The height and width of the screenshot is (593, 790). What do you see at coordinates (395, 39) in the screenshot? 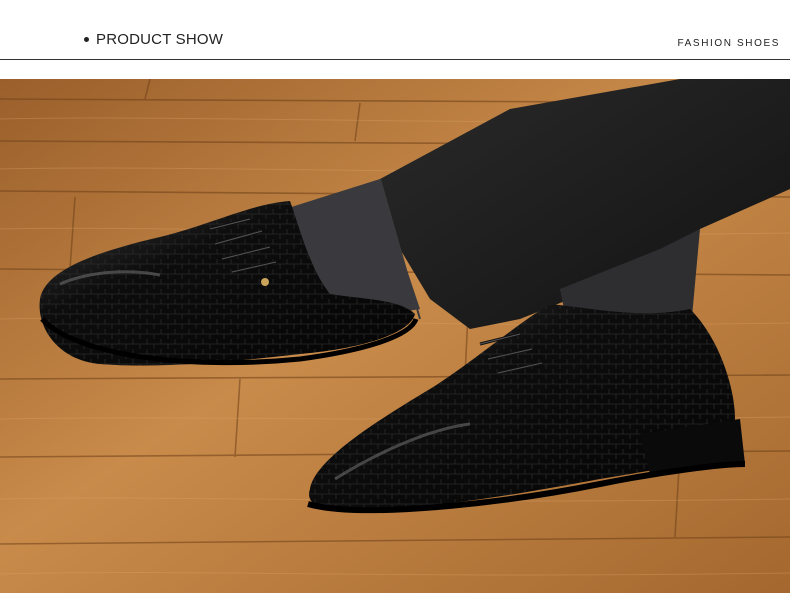
I see `header: PRODUCT SHOW FASHION SHOES` at bounding box center [395, 39].